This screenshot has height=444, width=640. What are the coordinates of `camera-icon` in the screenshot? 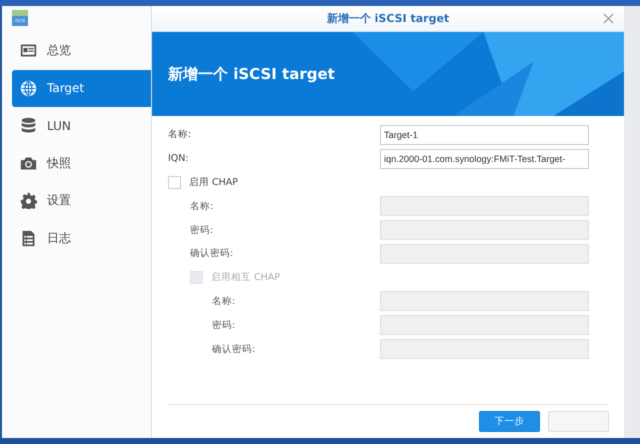 It's located at (28, 163).